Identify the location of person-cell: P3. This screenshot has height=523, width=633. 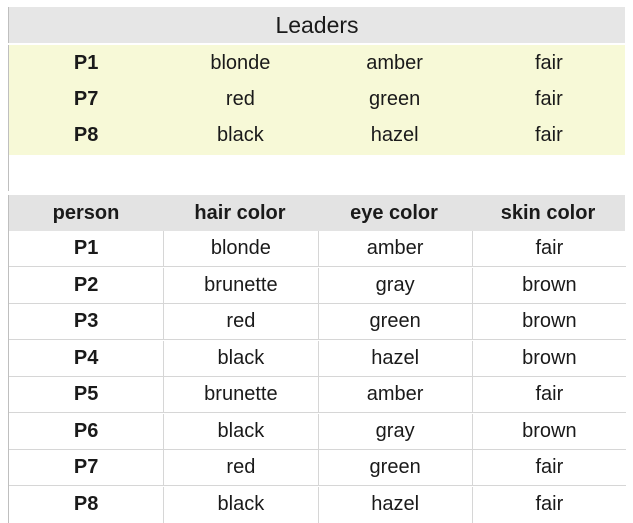
(86, 321).